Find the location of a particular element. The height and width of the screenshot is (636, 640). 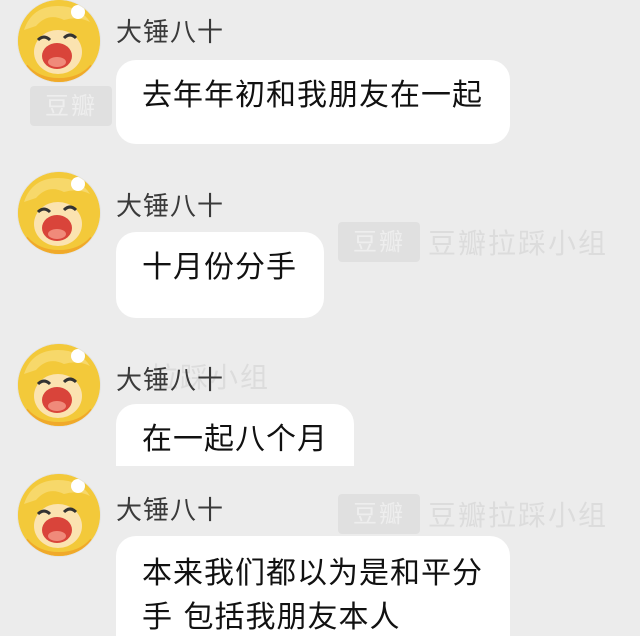

message-text: 在一起八个月 is located at coordinates (235, 439).